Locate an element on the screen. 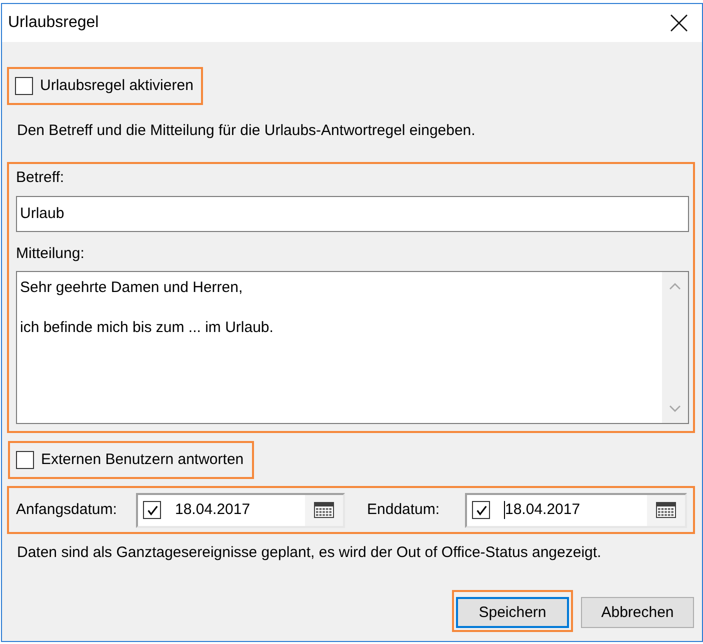  field-label: Mitteilung: is located at coordinates (50, 254).